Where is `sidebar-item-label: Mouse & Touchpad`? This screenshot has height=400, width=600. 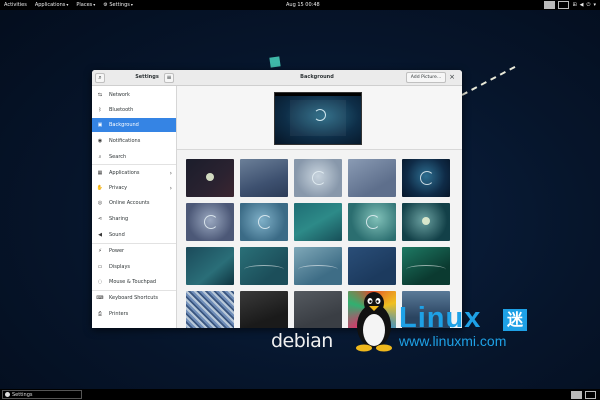
sidebar-item-label: Mouse & Touchpad is located at coordinates (133, 282).